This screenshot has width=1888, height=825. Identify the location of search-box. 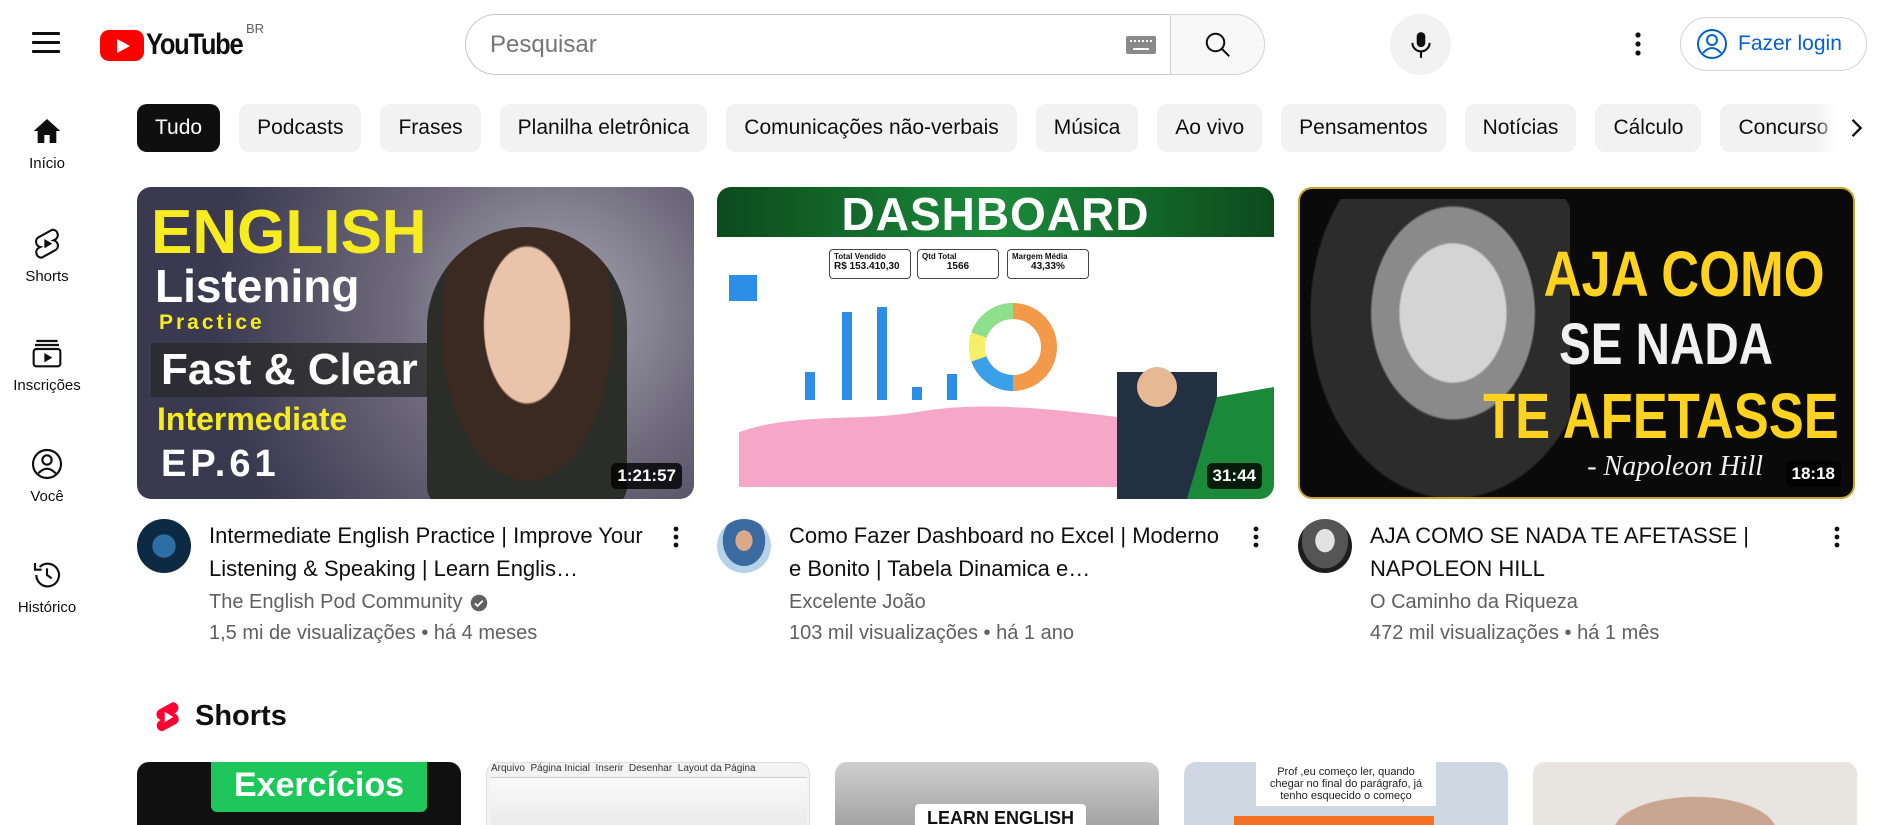
(817, 44).